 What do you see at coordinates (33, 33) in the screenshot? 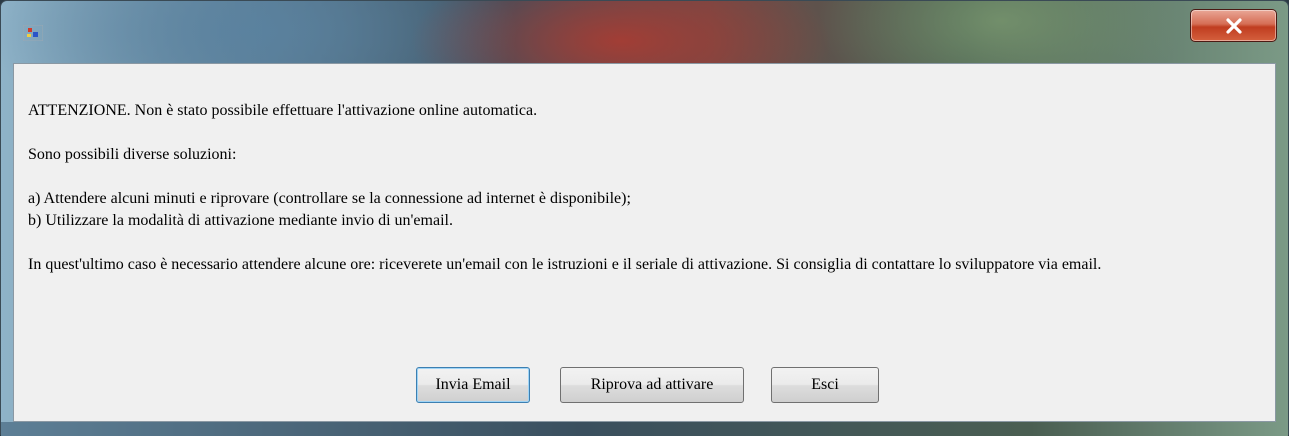
I see `application-icon` at bounding box center [33, 33].